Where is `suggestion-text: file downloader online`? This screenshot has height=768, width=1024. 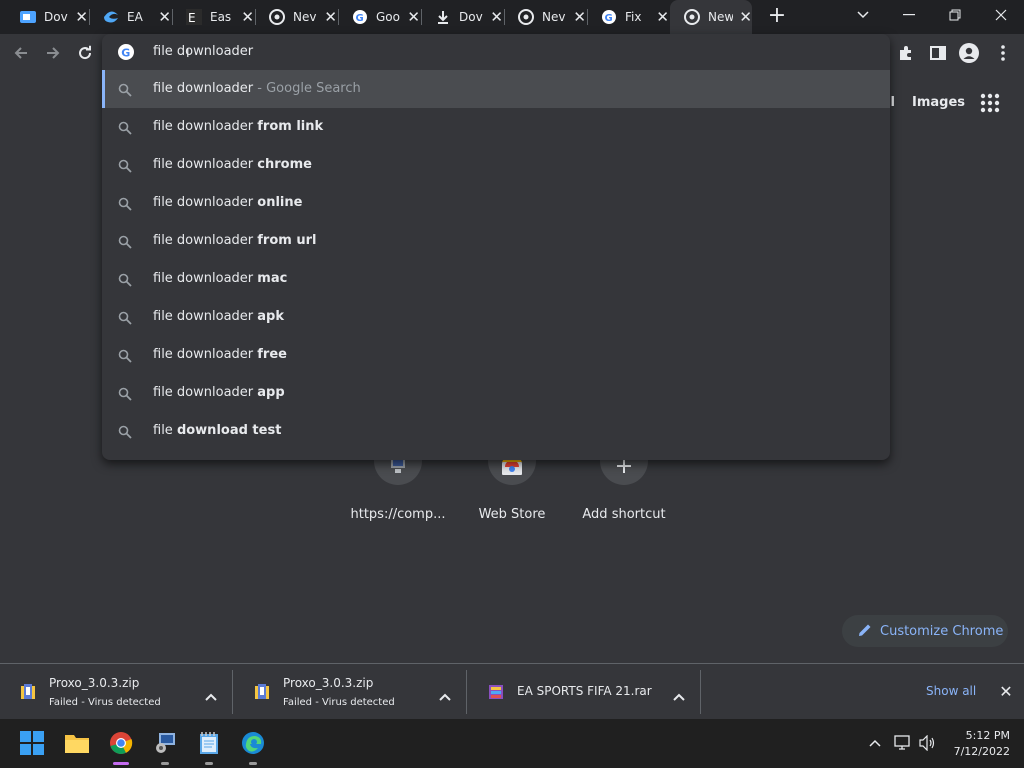
suggestion-text: file downloader online is located at coordinates (228, 202).